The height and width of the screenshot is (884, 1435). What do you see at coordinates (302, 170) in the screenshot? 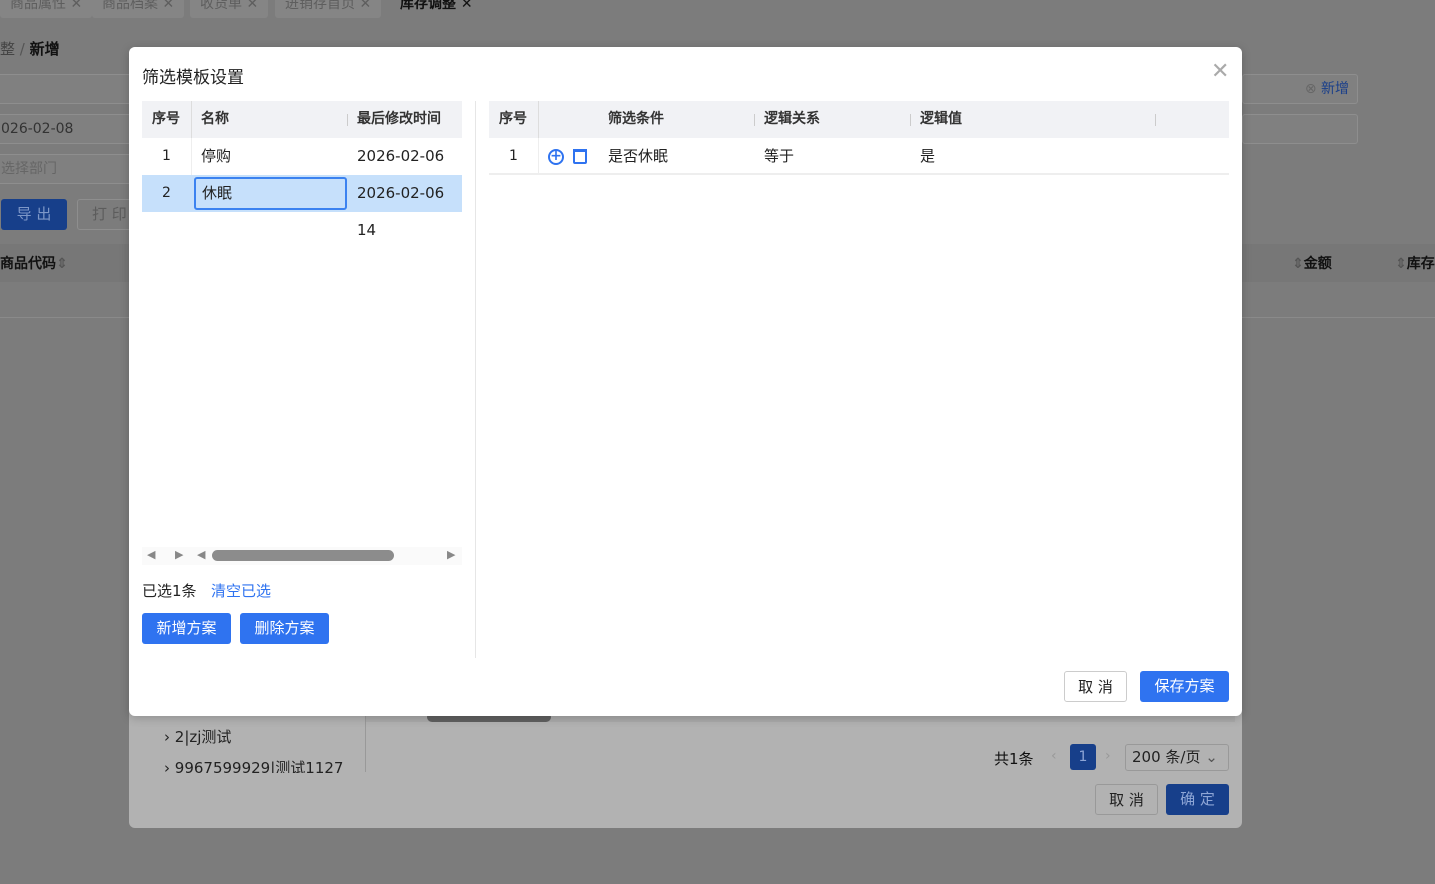
I see `table-row: 1 停购 2026-02-06 14` at bounding box center [302, 170].